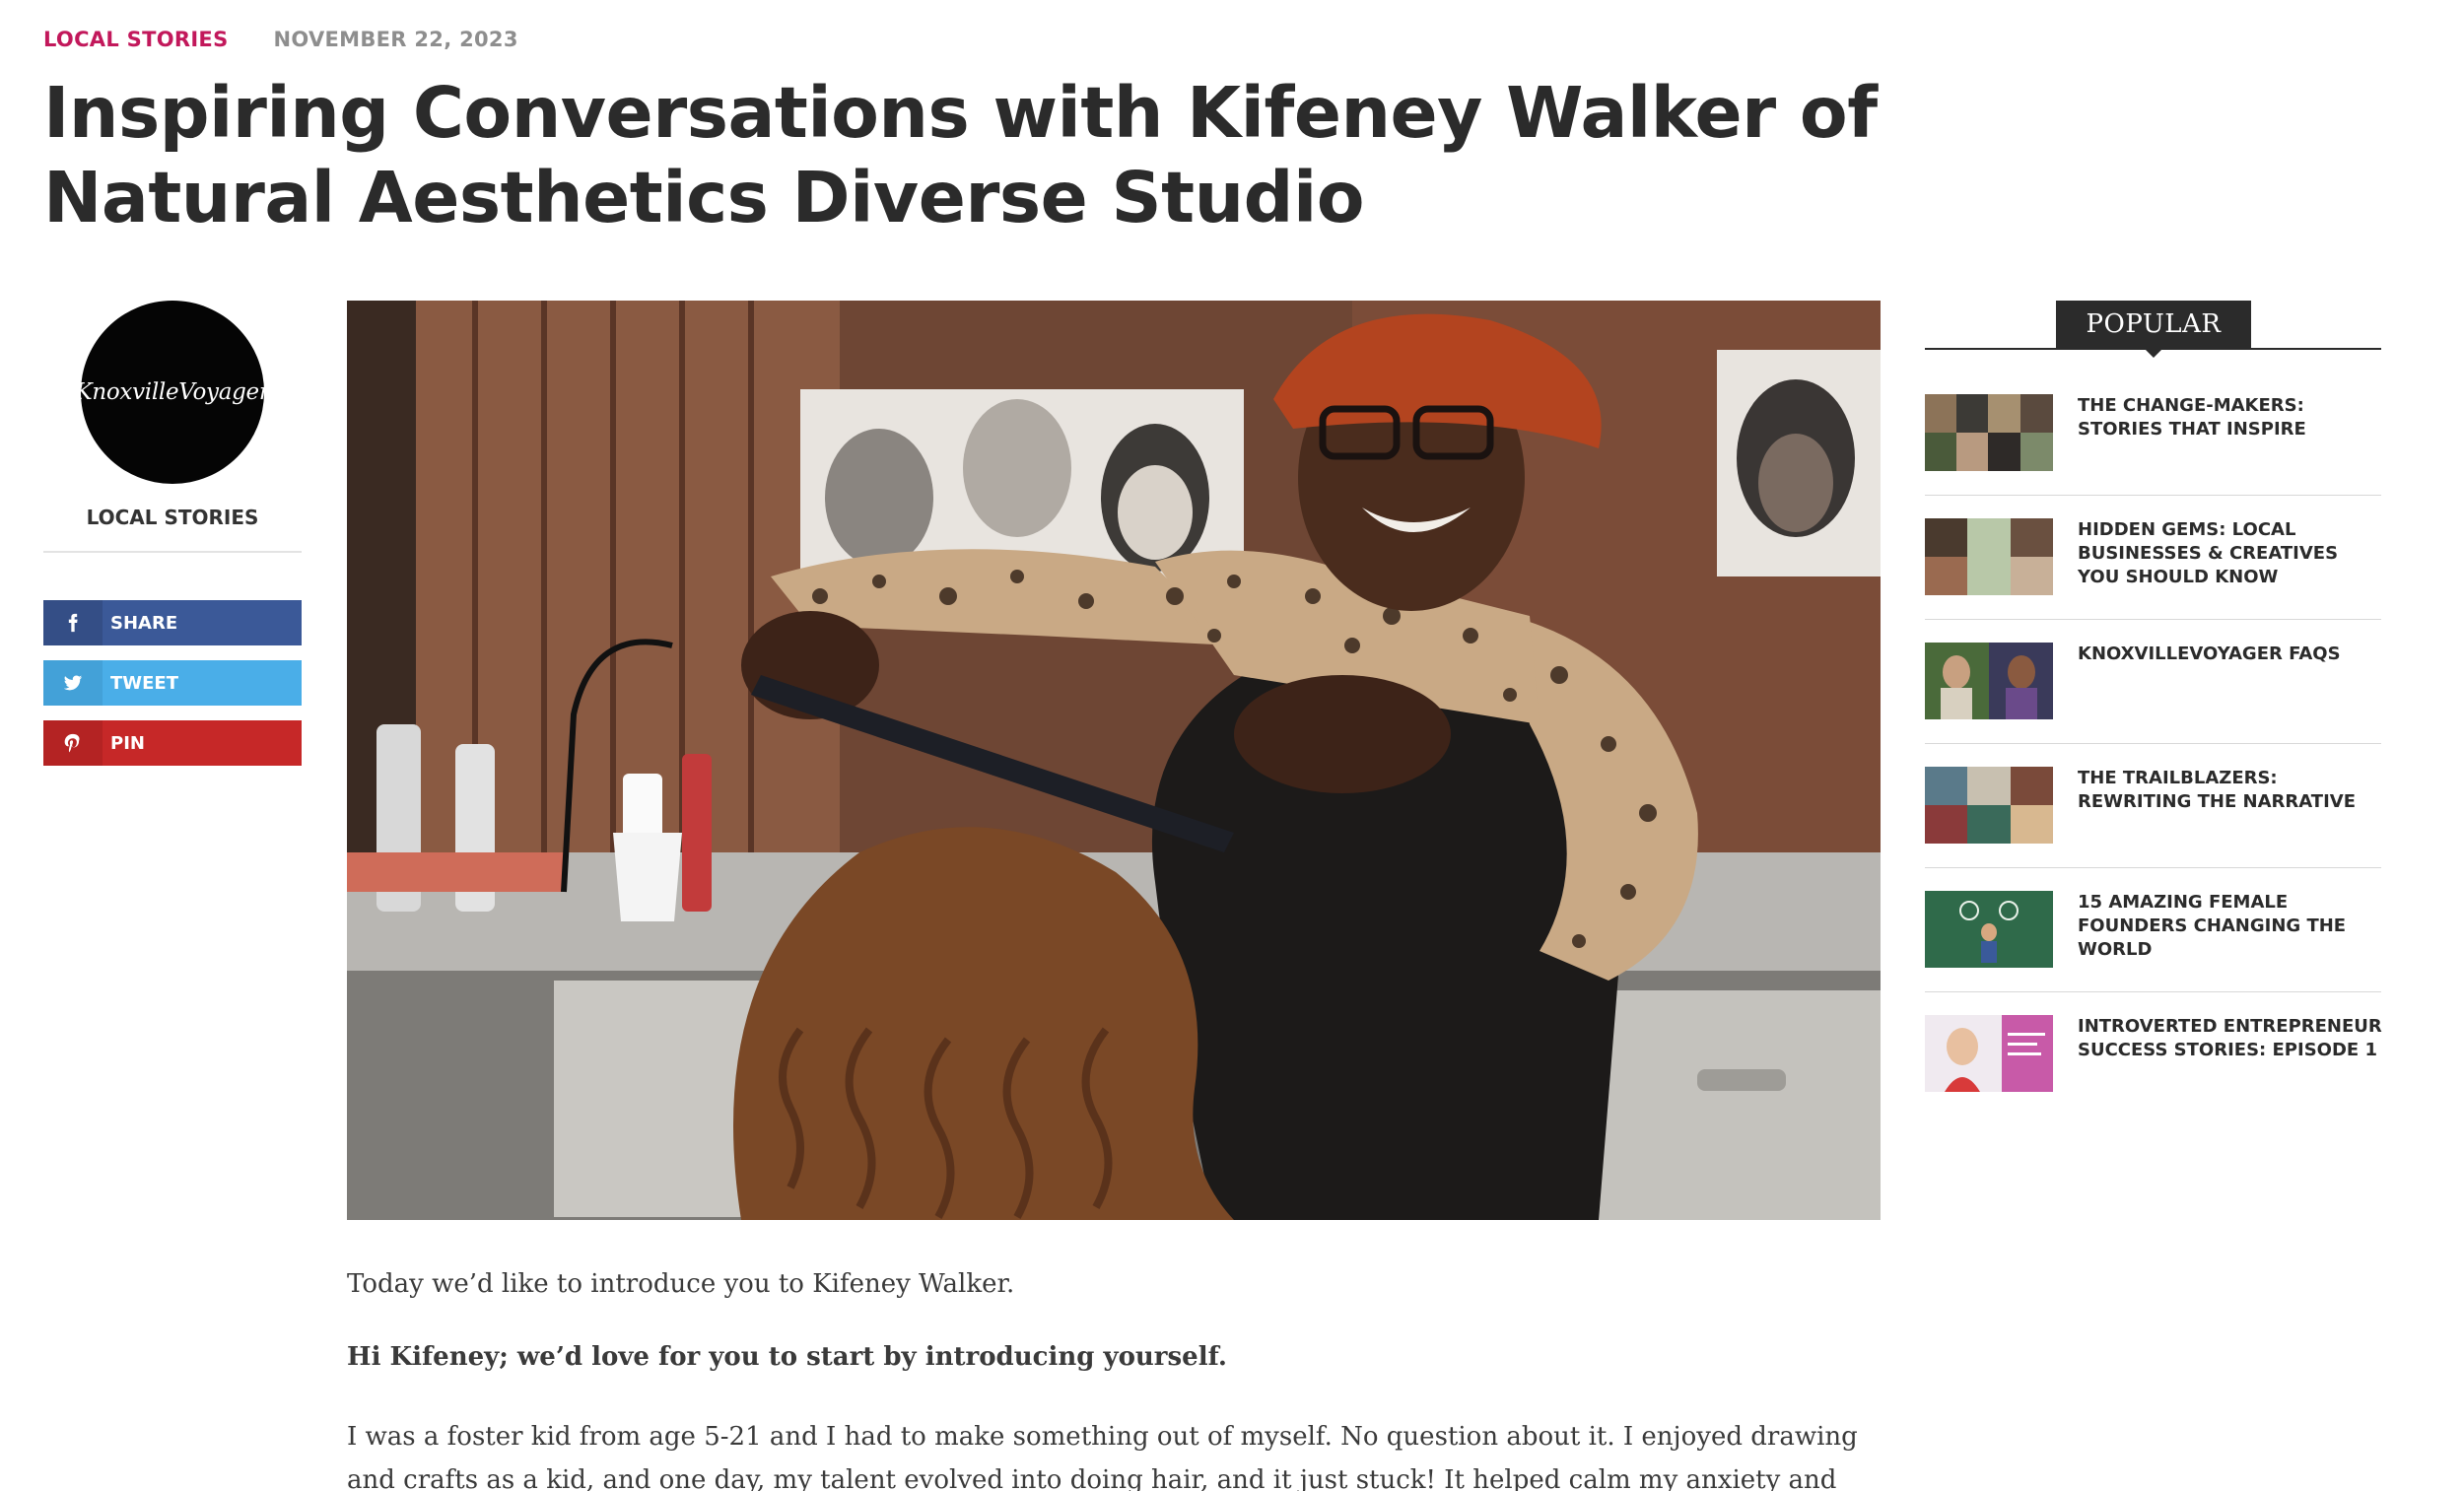  I want to click on popular-item-title: KNOXVILLEVOYAGER FAQS, so click(2230, 654).